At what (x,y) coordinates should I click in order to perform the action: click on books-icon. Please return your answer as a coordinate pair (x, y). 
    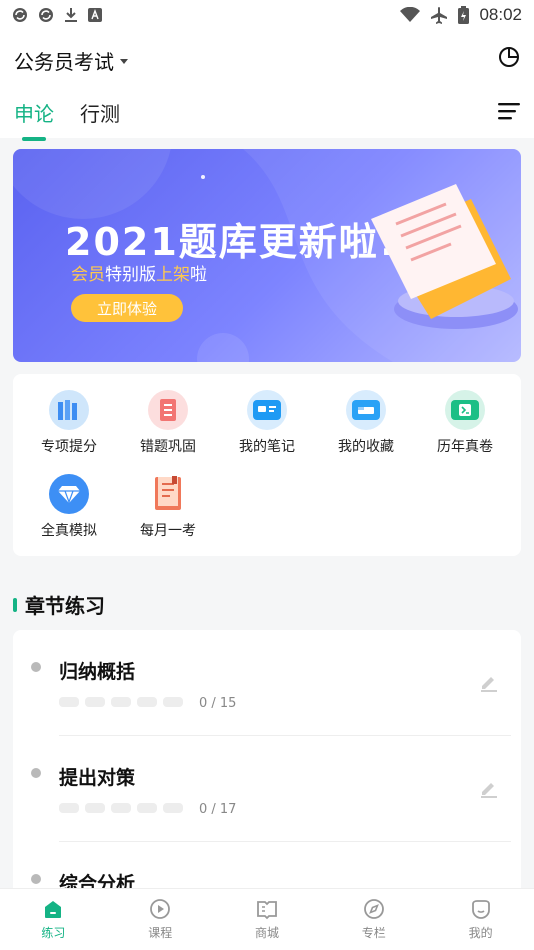
    Looking at the image, I should click on (69, 410).